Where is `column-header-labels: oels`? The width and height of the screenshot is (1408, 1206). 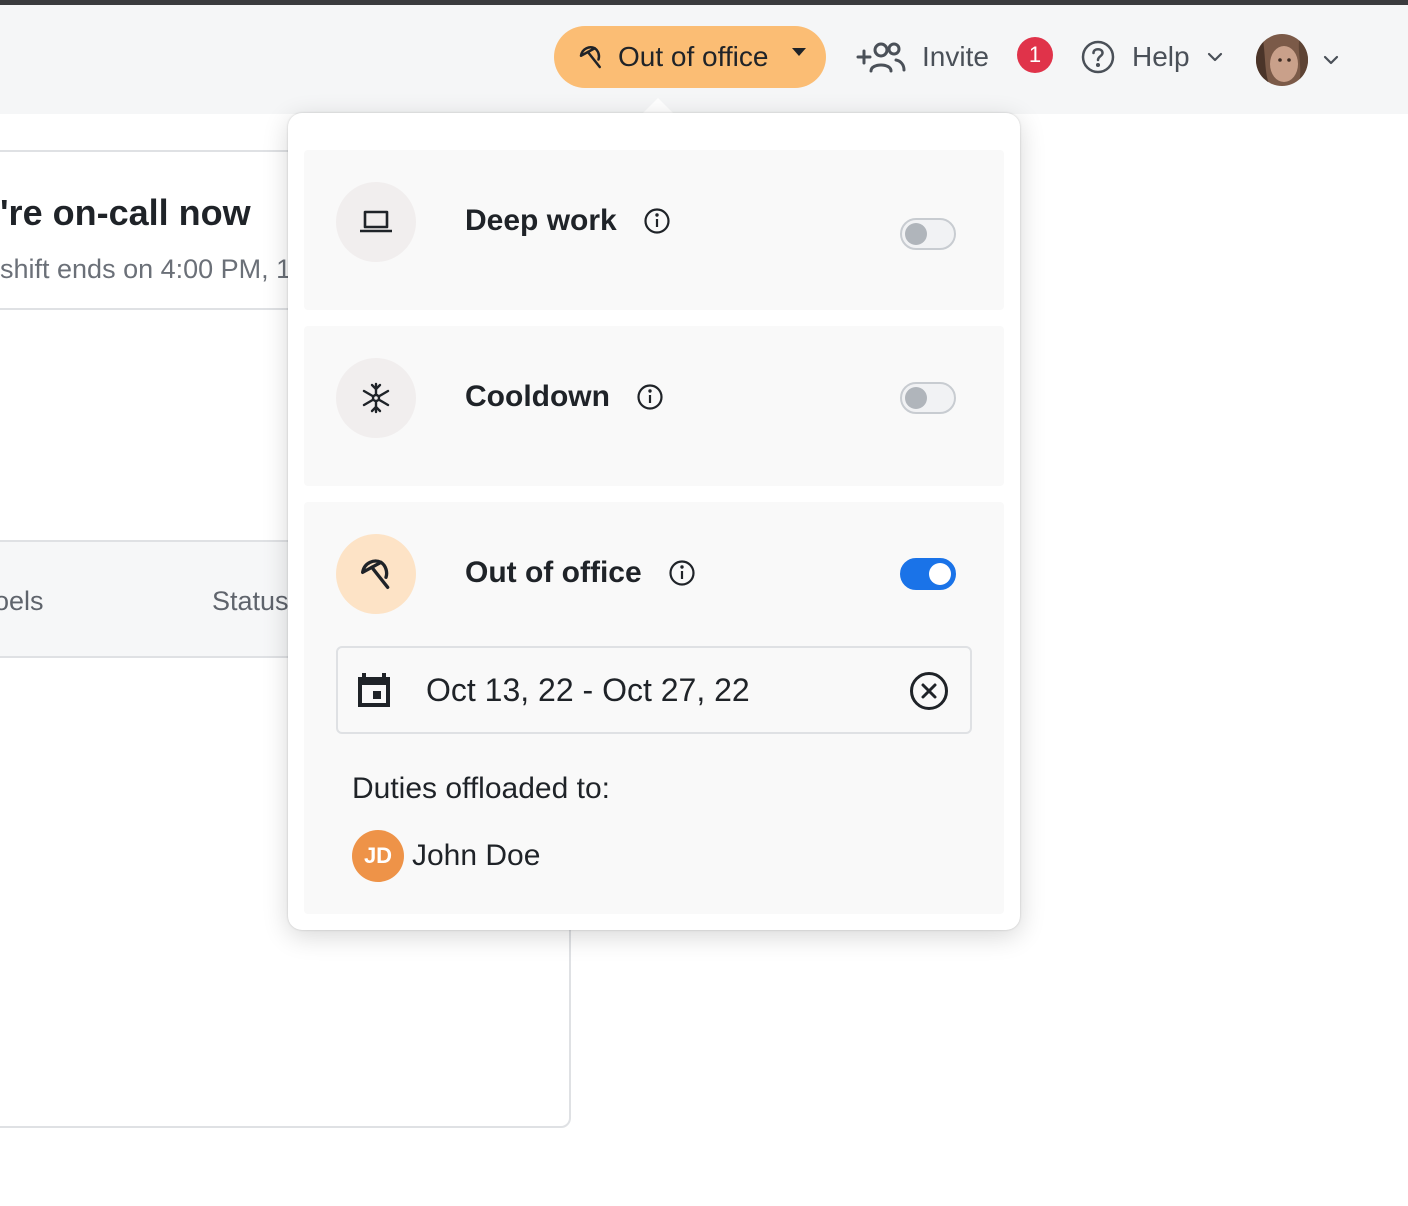
column-header-labels: oels is located at coordinates (22, 601).